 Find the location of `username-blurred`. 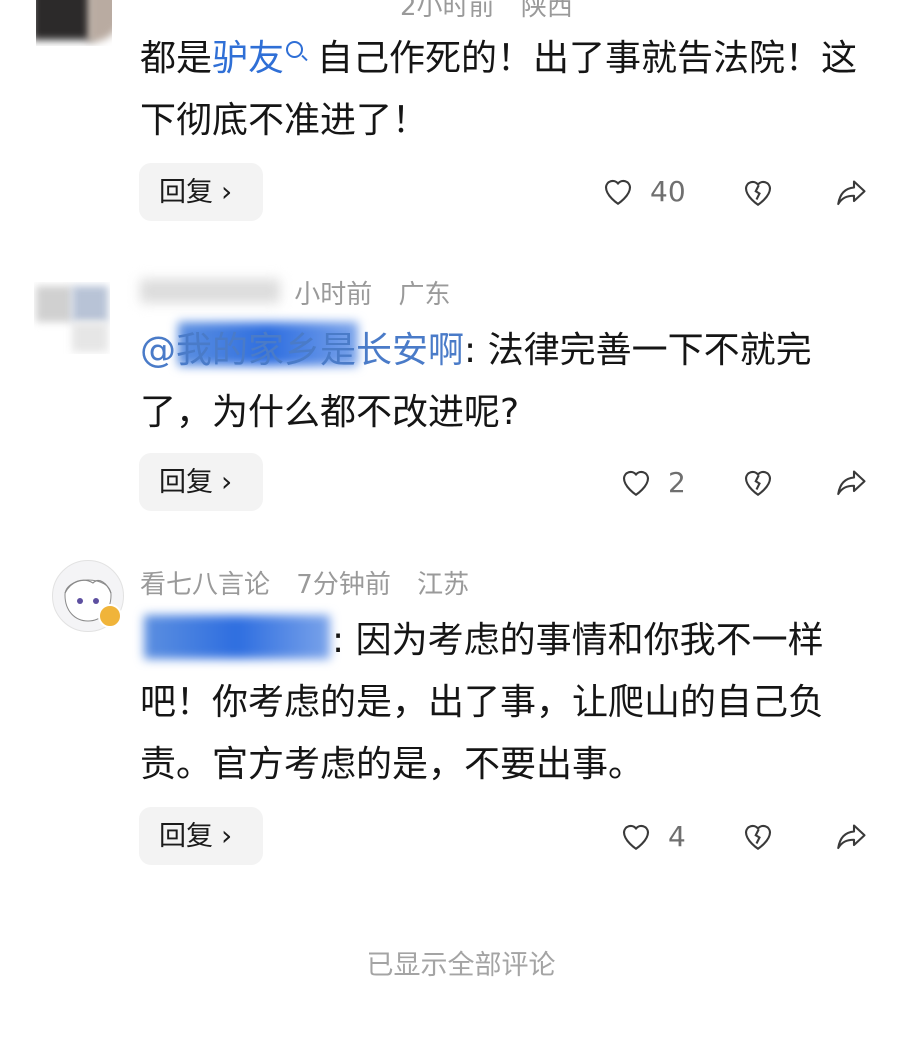

username-blurred is located at coordinates (210, 291).